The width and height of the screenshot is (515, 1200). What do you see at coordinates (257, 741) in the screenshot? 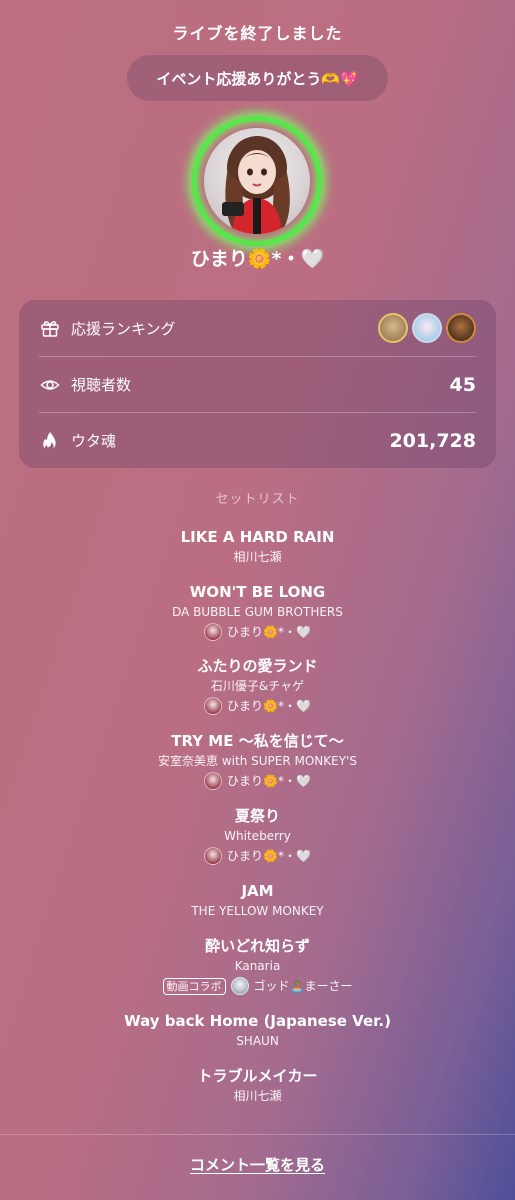
I see `song-title: TRY ME ～私を信じて～` at bounding box center [257, 741].